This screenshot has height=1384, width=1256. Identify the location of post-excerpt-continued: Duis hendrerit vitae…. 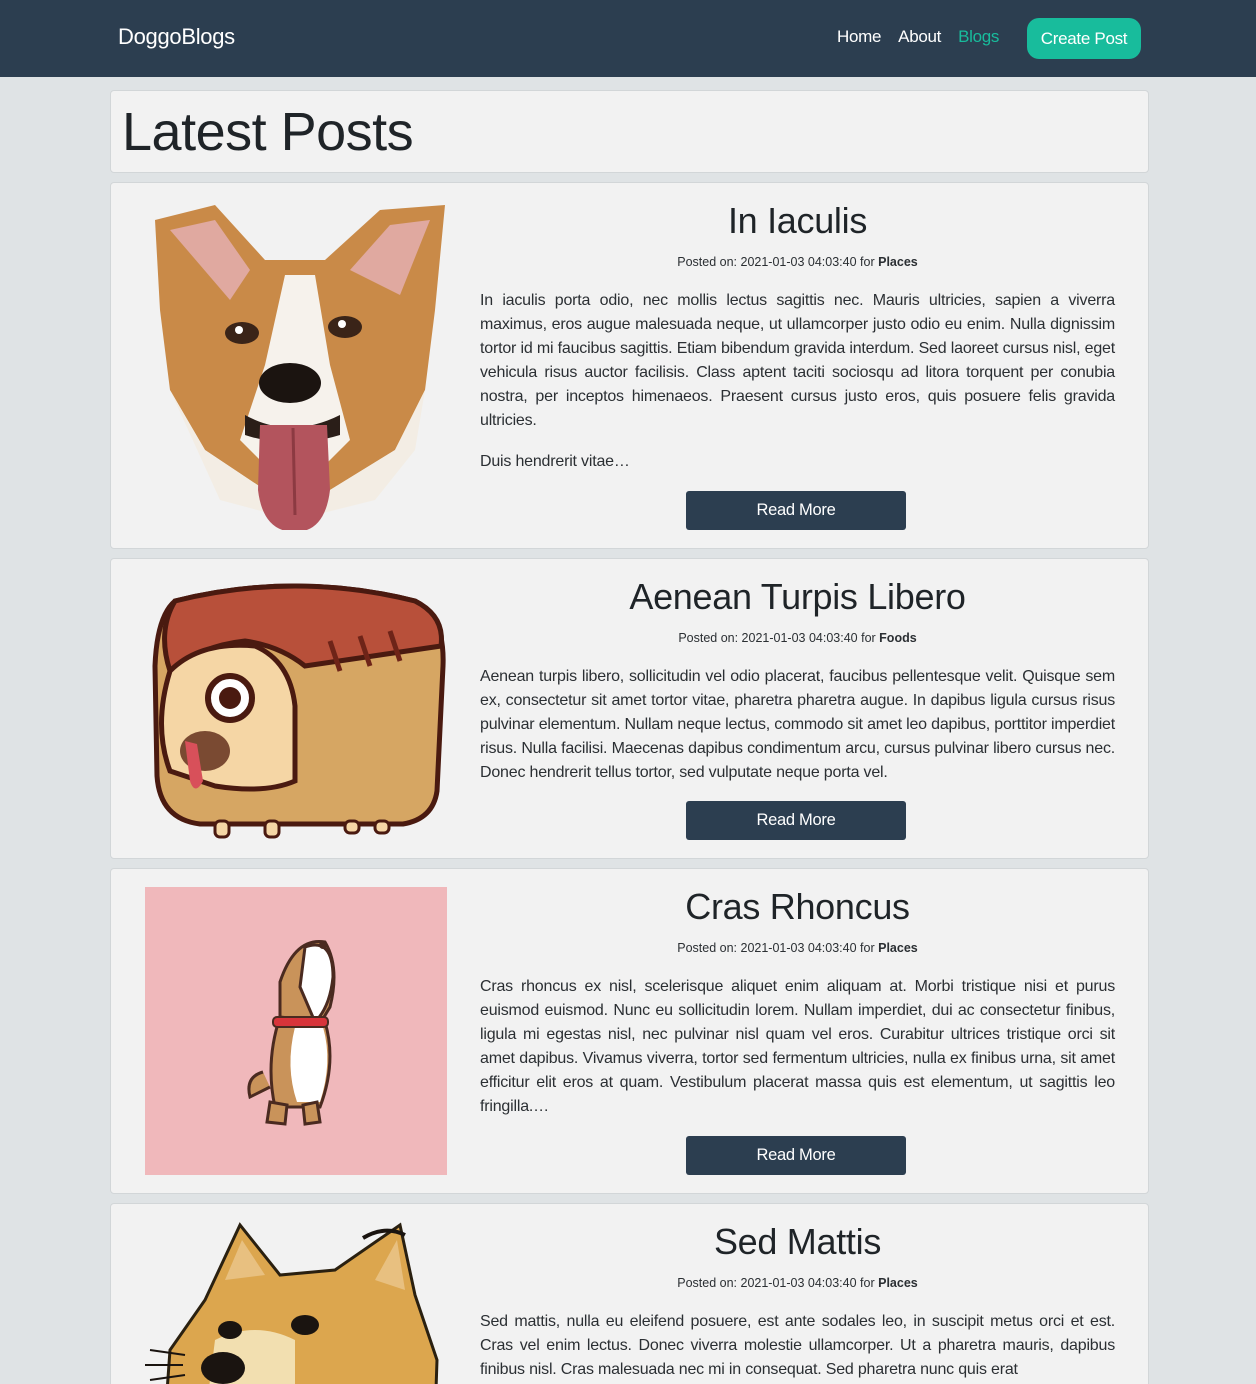
(555, 461).